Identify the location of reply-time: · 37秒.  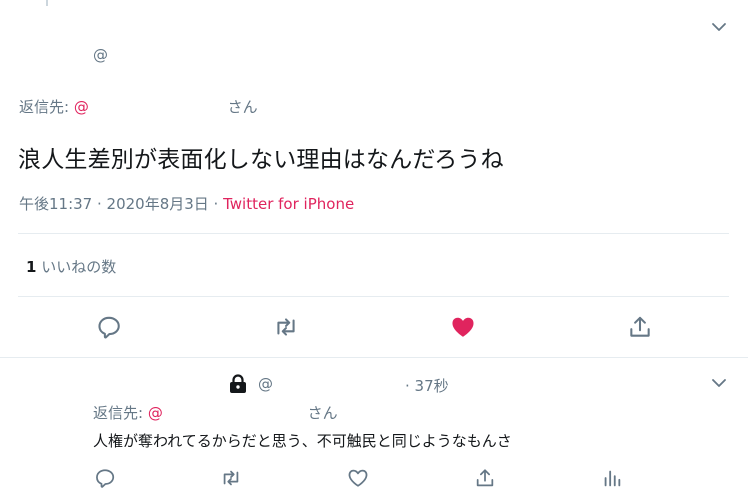
(427, 385).